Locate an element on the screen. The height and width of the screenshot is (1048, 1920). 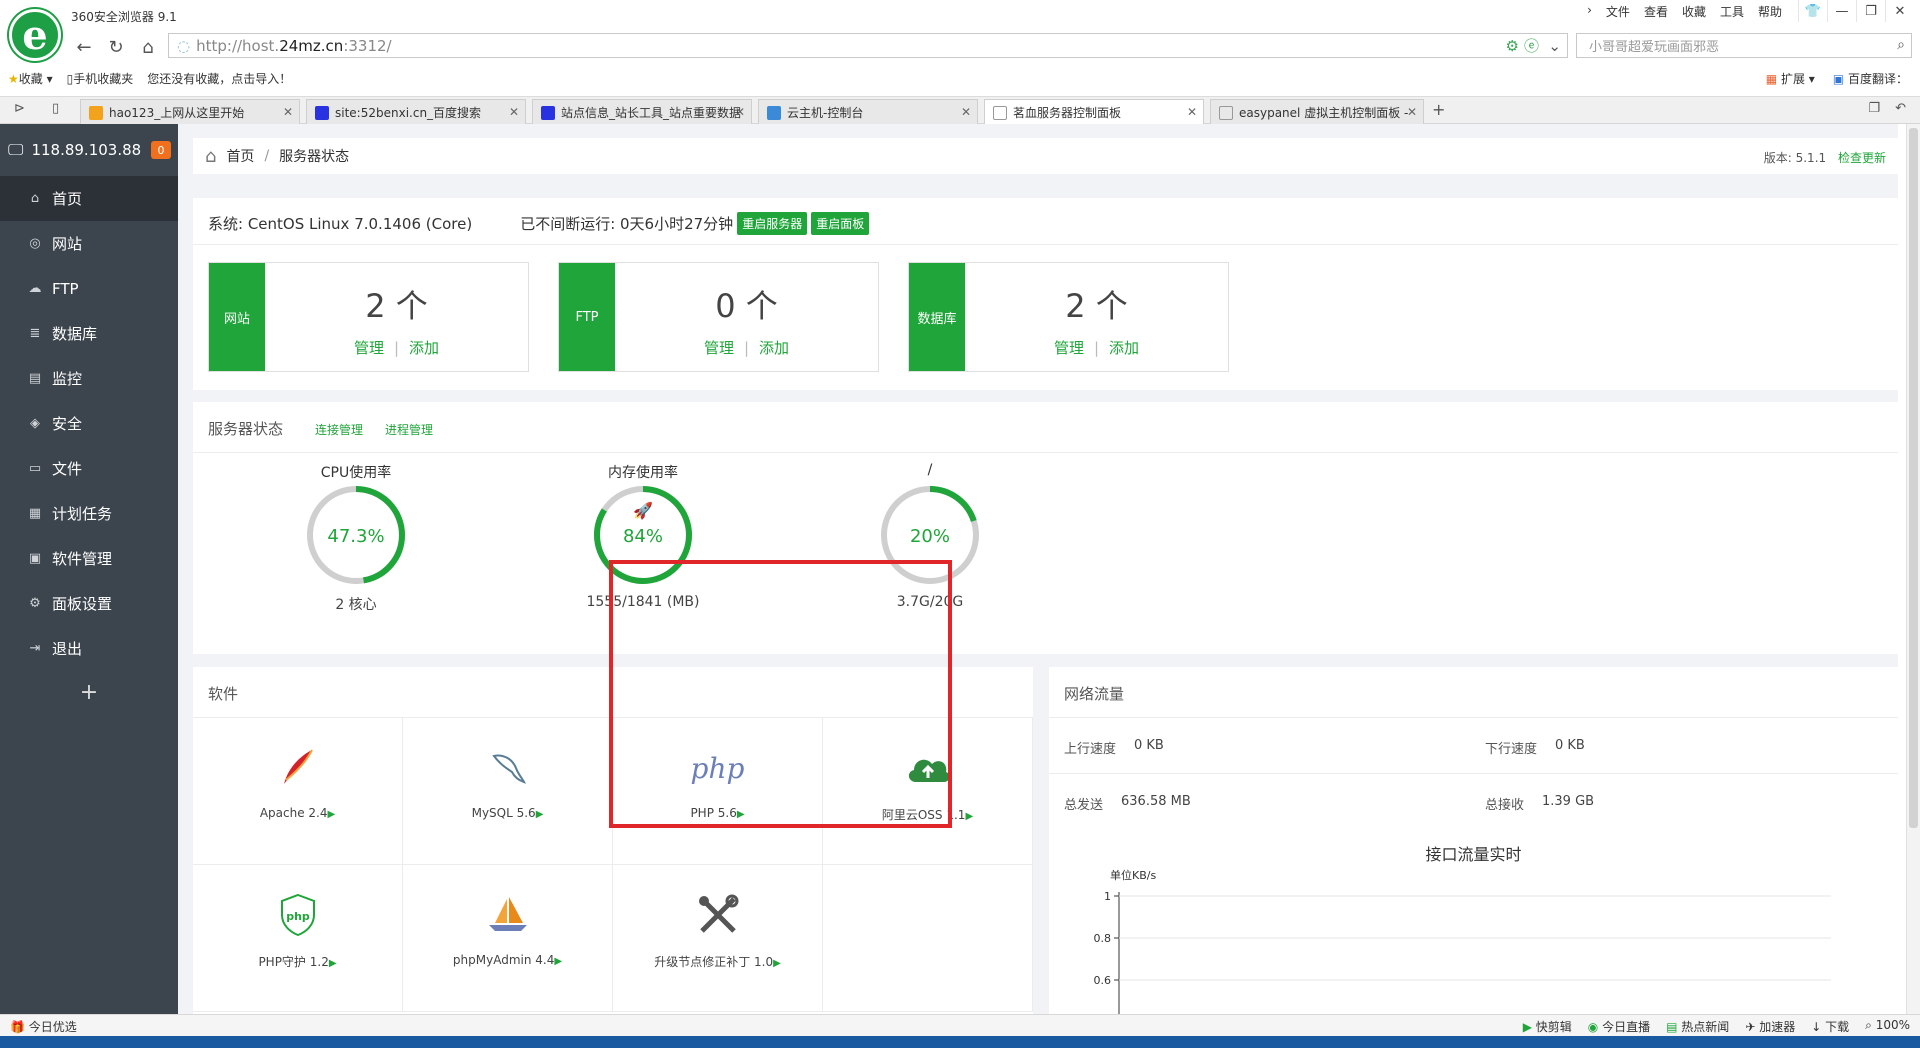
add-ftp-link: 添加 is located at coordinates (774, 348).